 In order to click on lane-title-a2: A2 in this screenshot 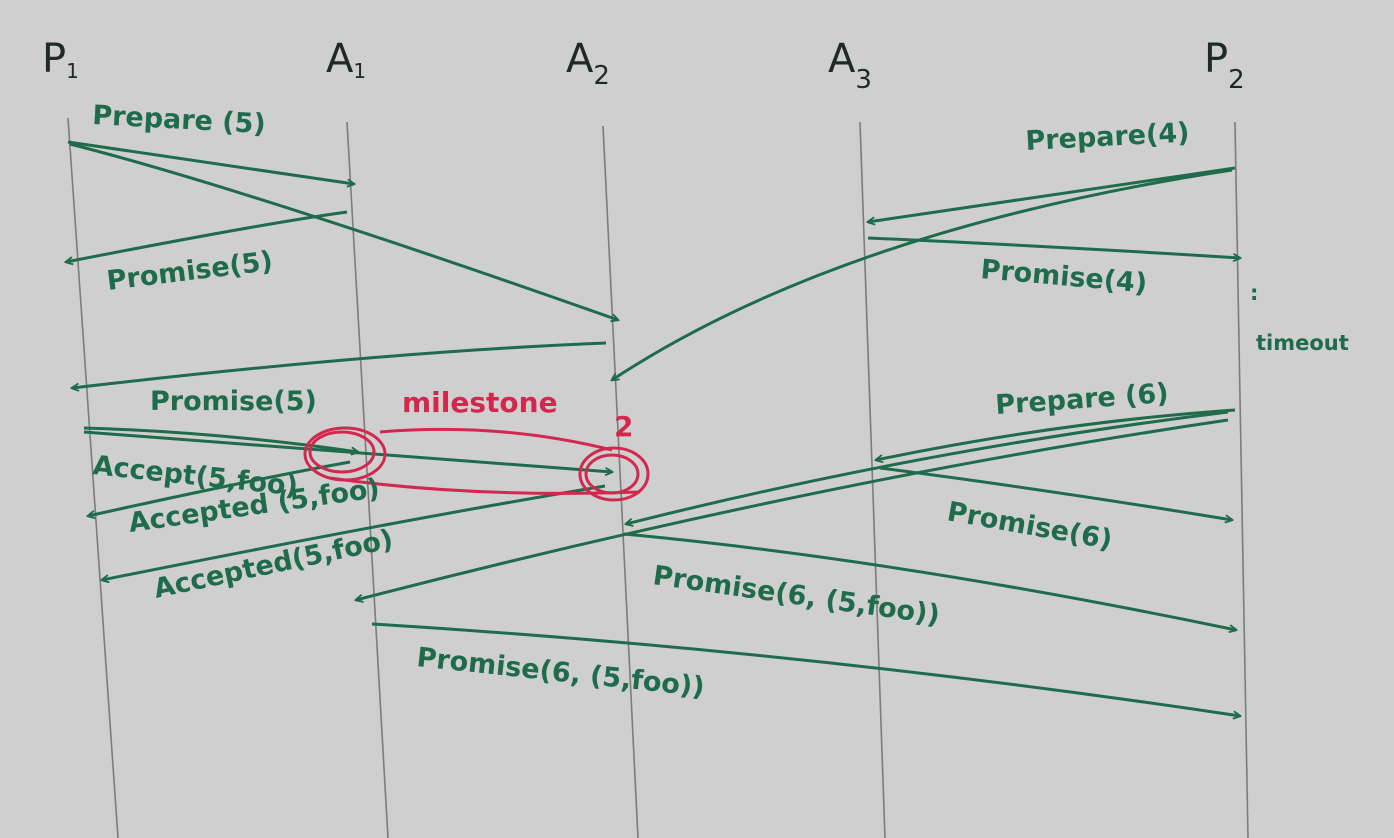, I will do `click(588, 63)`.